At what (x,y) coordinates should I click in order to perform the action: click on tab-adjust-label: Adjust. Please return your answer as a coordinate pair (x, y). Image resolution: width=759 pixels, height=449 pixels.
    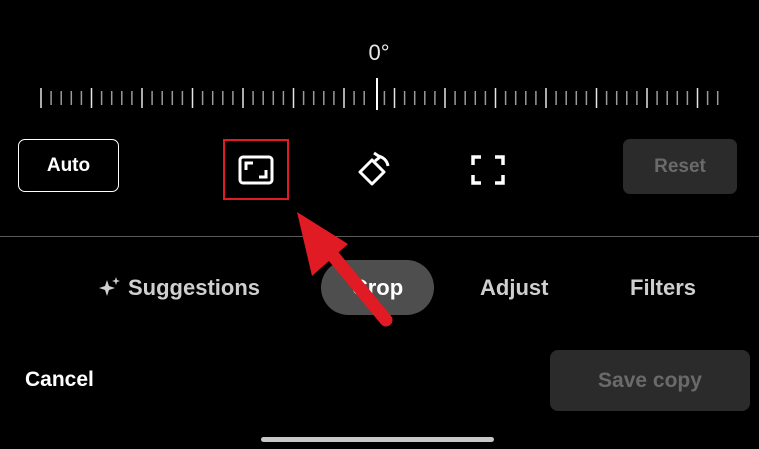
    Looking at the image, I should click on (514, 287).